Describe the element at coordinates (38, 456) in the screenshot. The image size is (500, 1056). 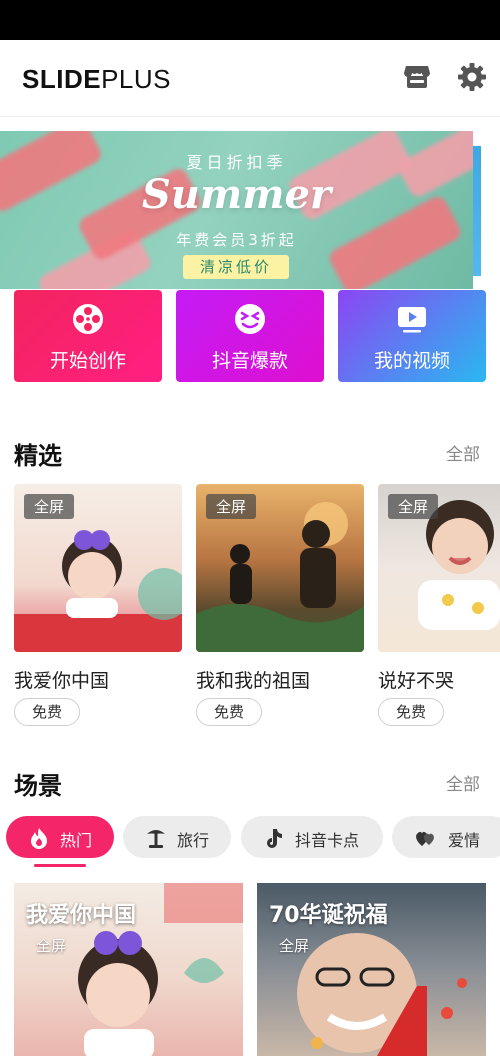
I see `featured-title: 精选` at that location.